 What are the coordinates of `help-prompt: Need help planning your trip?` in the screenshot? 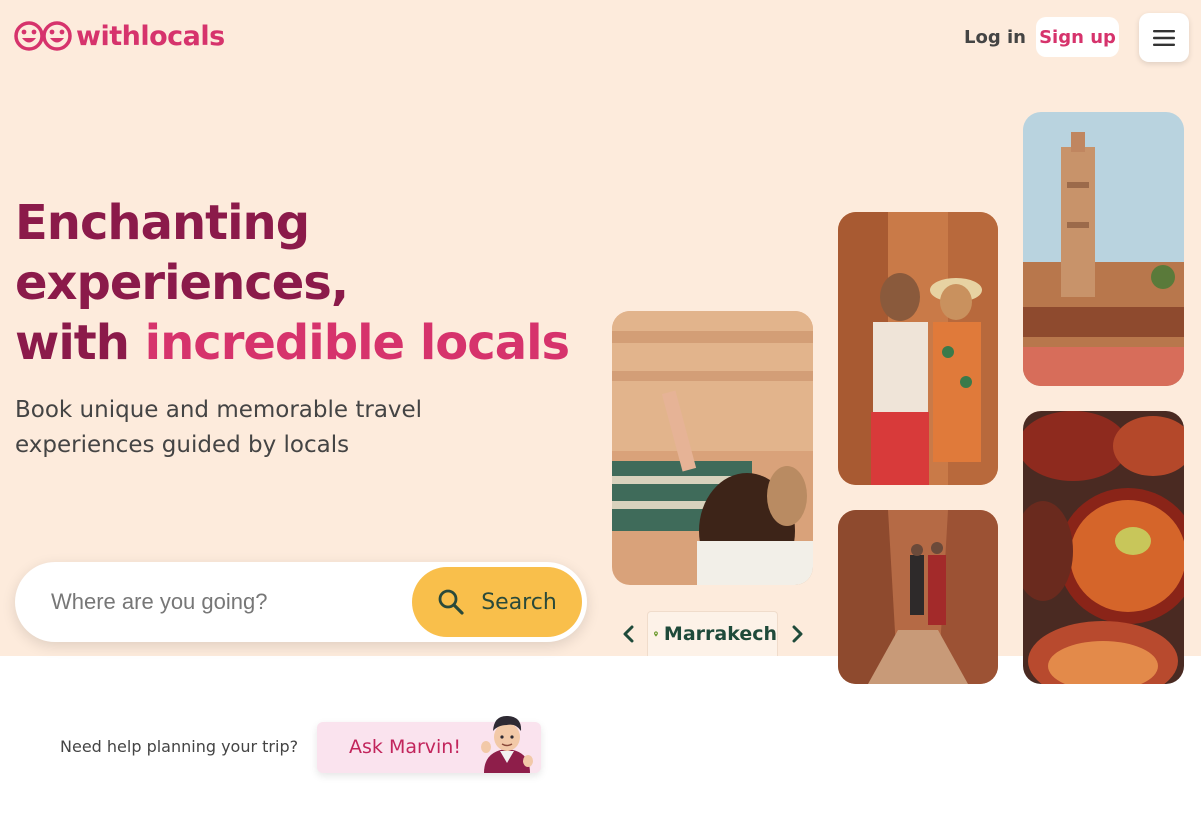 It's located at (179, 746).